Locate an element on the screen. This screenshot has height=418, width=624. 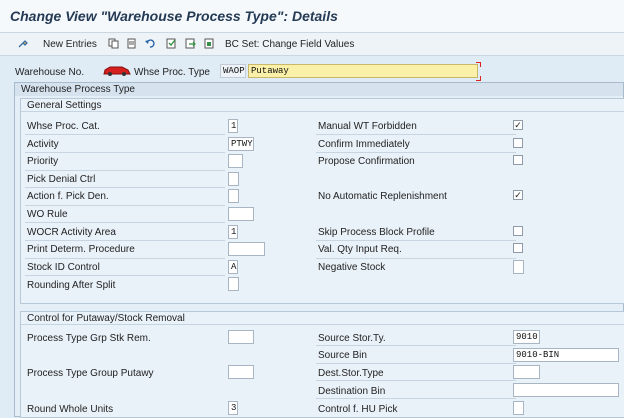
undo-icon is located at coordinates (150, 43).